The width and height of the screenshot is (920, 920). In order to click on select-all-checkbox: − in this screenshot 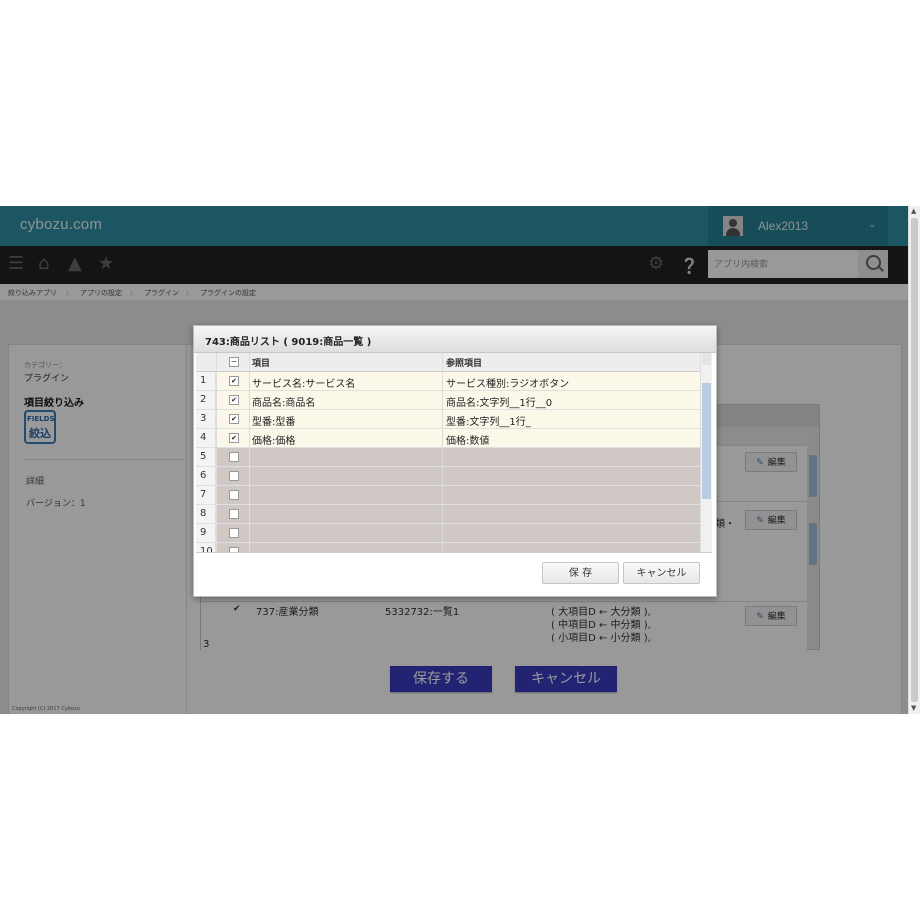, I will do `click(234, 362)`.